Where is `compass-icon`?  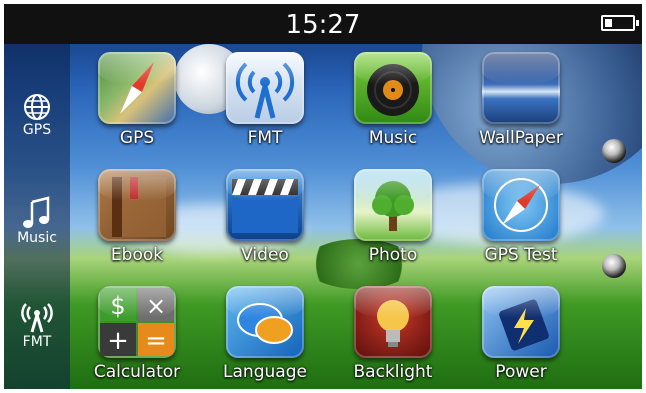
compass-icon is located at coordinates (521, 205).